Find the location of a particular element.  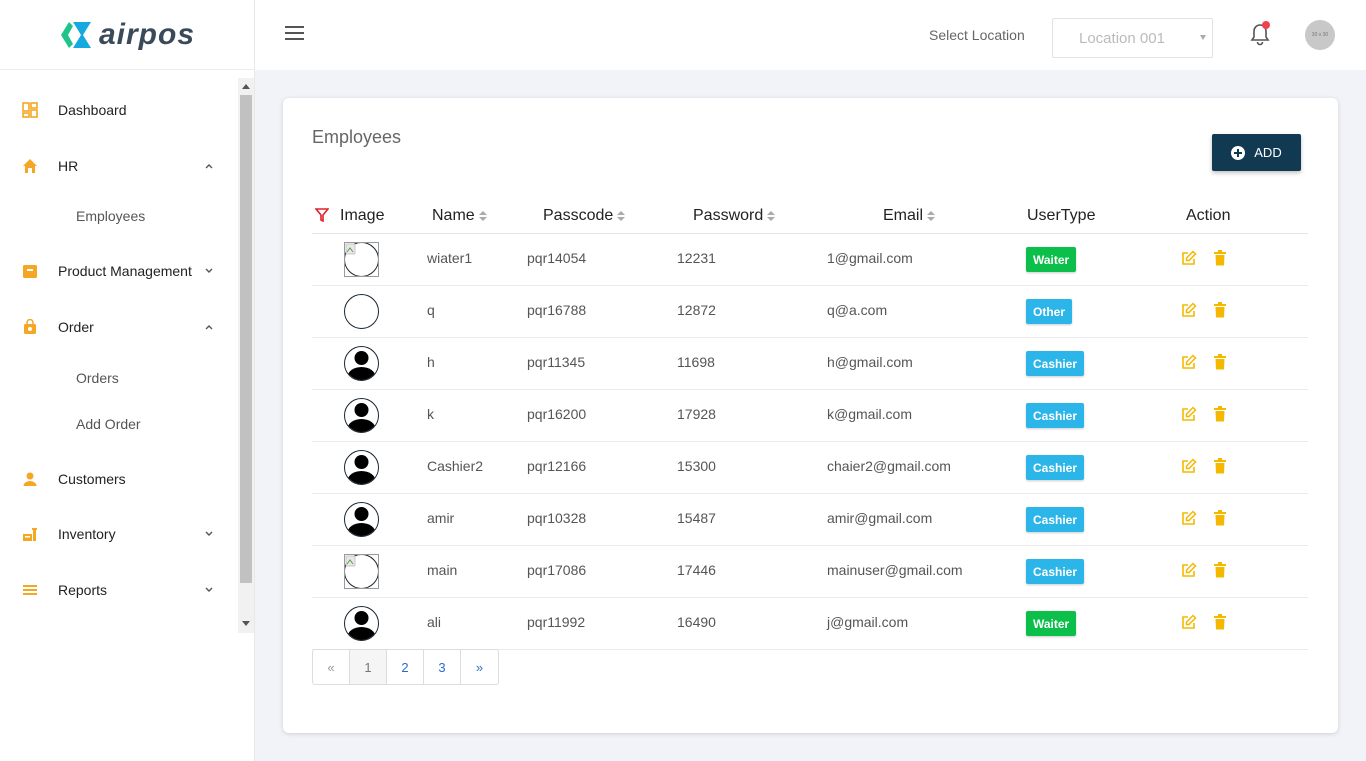

sidebar-item-order: Order is located at coordinates (119, 327).